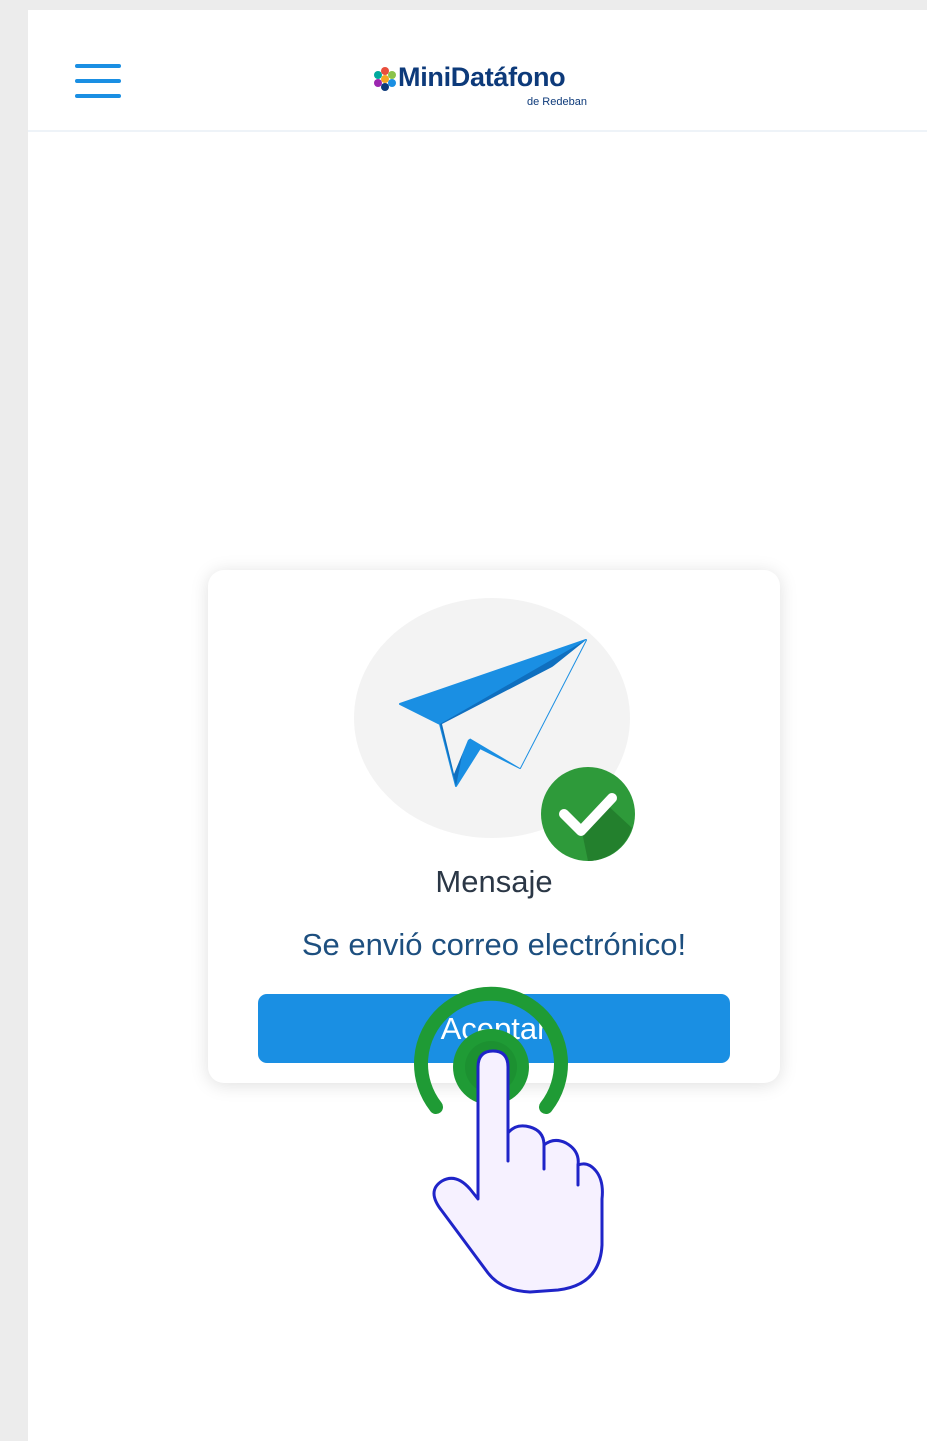  I want to click on brand-logo: MiniDatáfono de Redeban, so click(502, 87).